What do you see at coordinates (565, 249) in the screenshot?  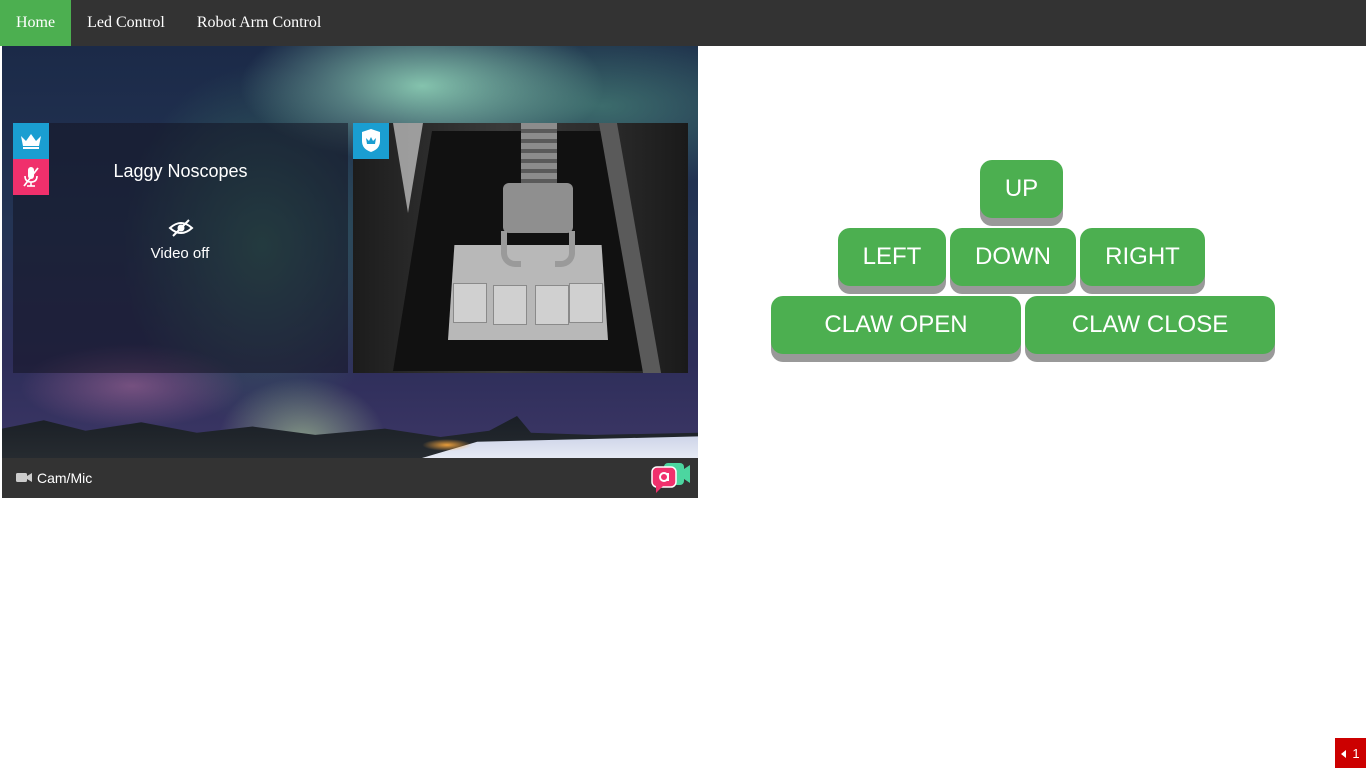 I see `robot-claw-right` at bounding box center [565, 249].